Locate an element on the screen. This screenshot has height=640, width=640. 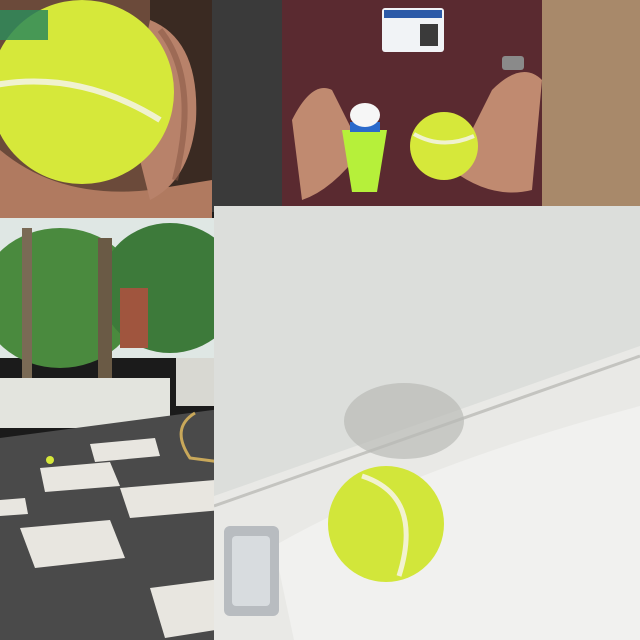
ball-logo-stamp is located at coordinates (24, 25).